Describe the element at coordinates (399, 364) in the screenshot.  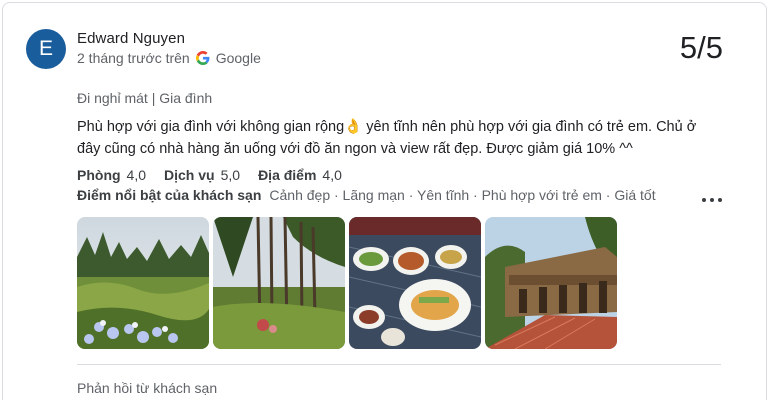
I see `divider` at that location.